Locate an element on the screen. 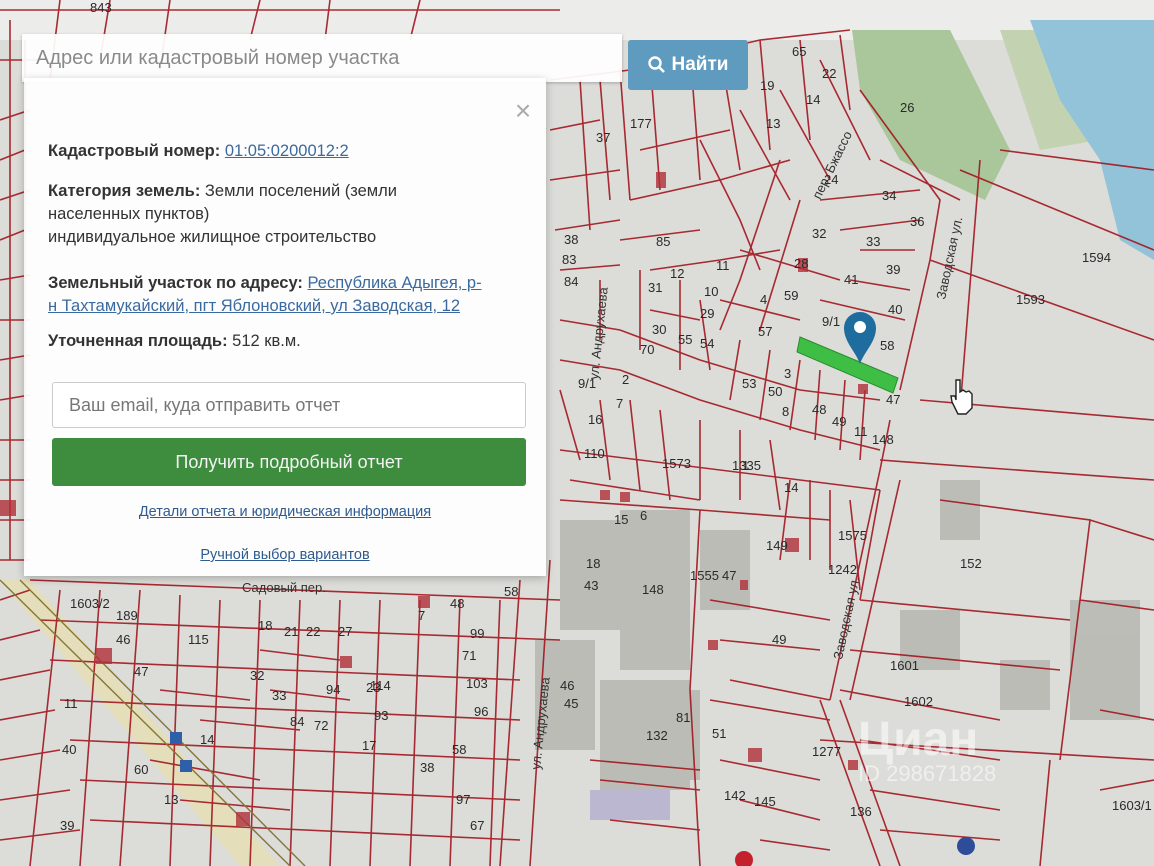 This screenshot has width=1154, height=866. address-link-1: Республика Адыгея, р- is located at coordinates (395, 283).